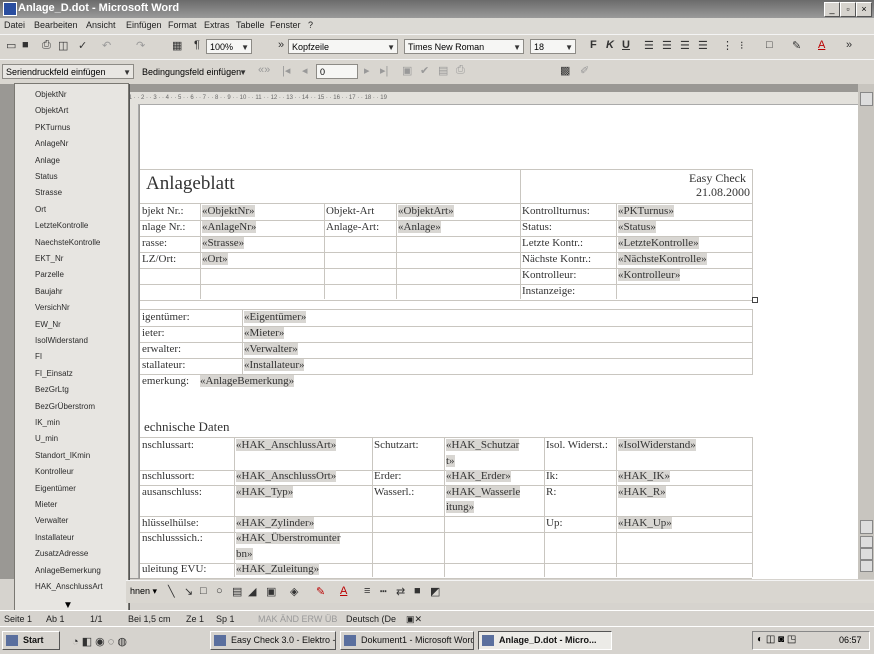  Describe the element at coordinates (286, 476) in the screenshot. I see `merge-field: «HAK_AnschlussOrt»` at that location.